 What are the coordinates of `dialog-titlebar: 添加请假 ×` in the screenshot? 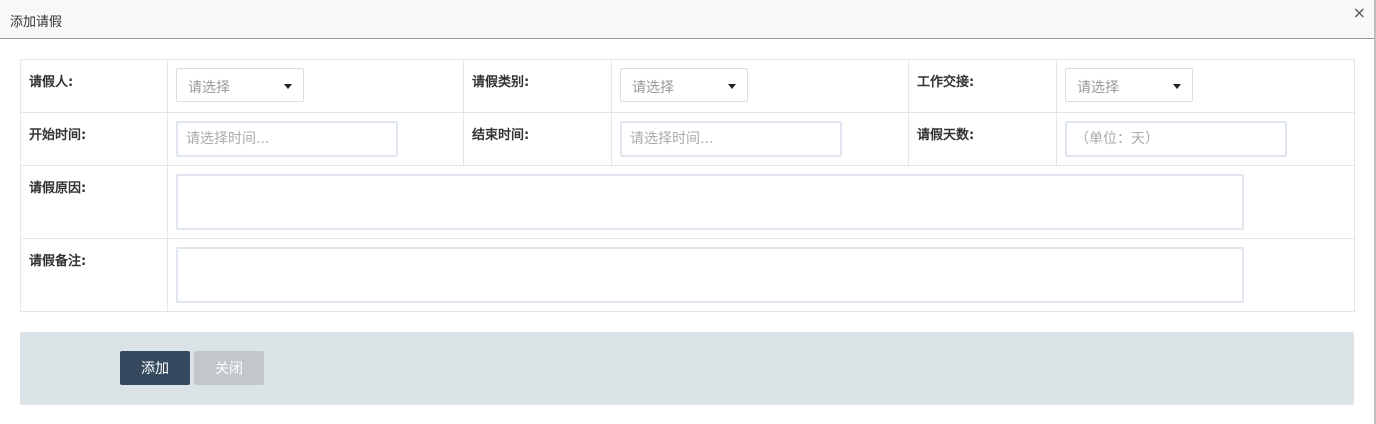 It's located at (687, 19).